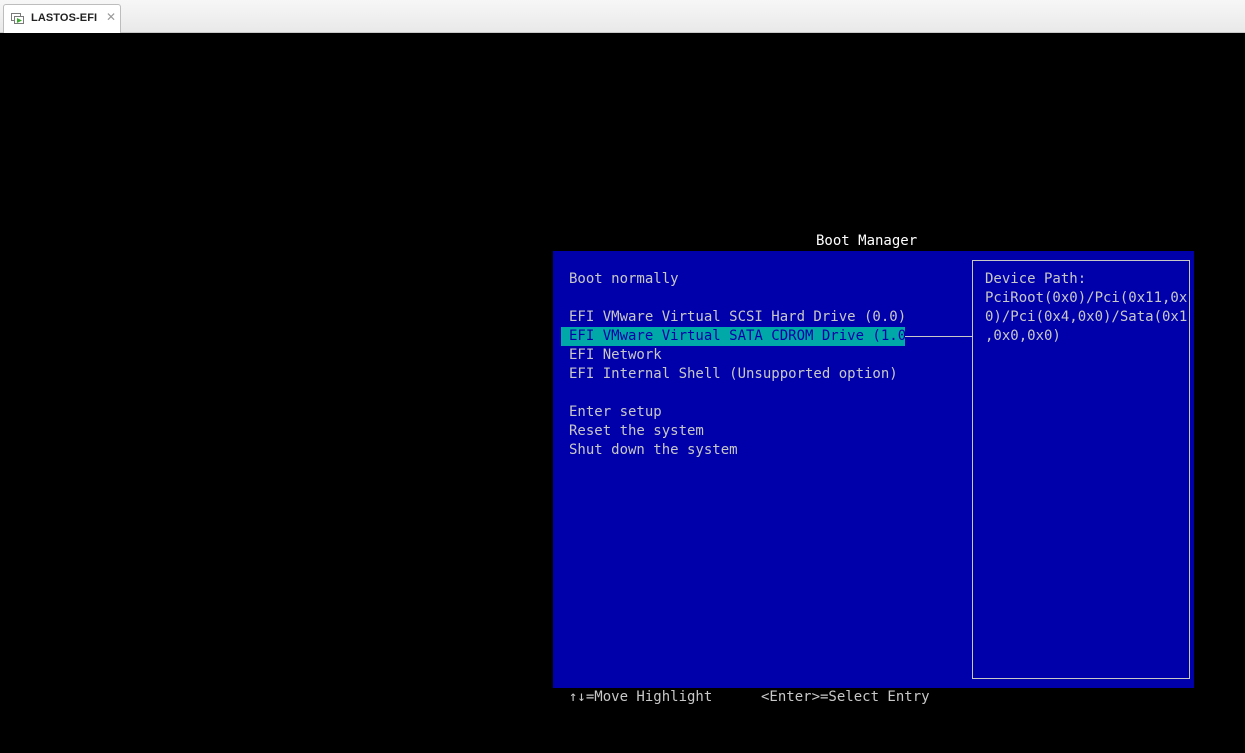  I want to click on boot-option-internal-shell: EFI Internal Shell (Unsupported option), so click(733, 374).